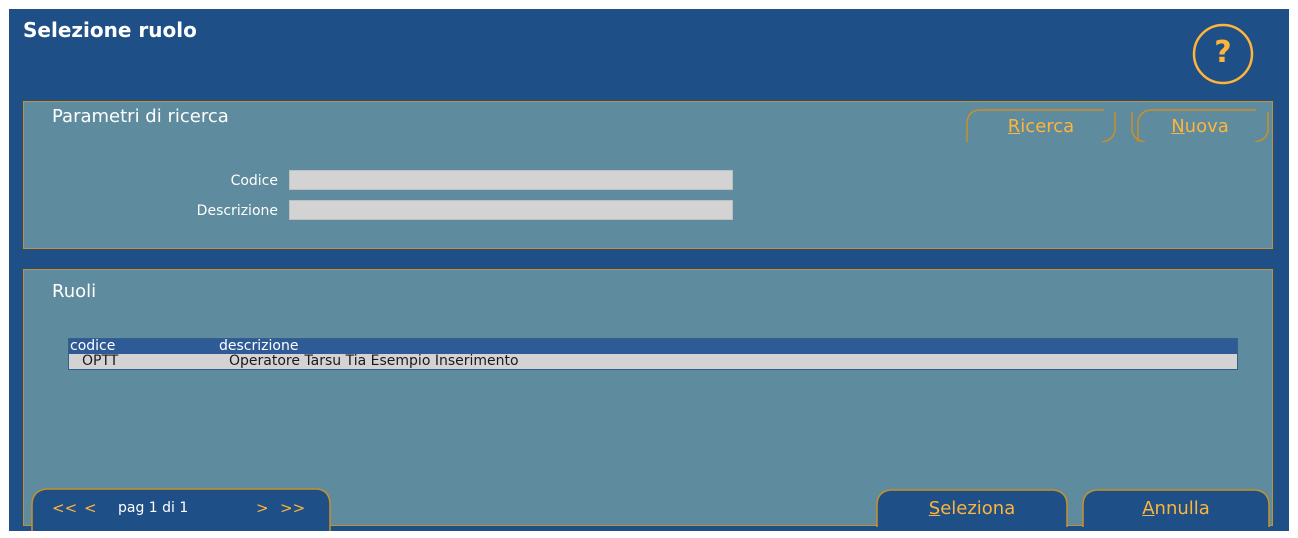 The width and height of the screenshot is (1298, 538). I want to click on help-button: ?, so click(1223, 54).